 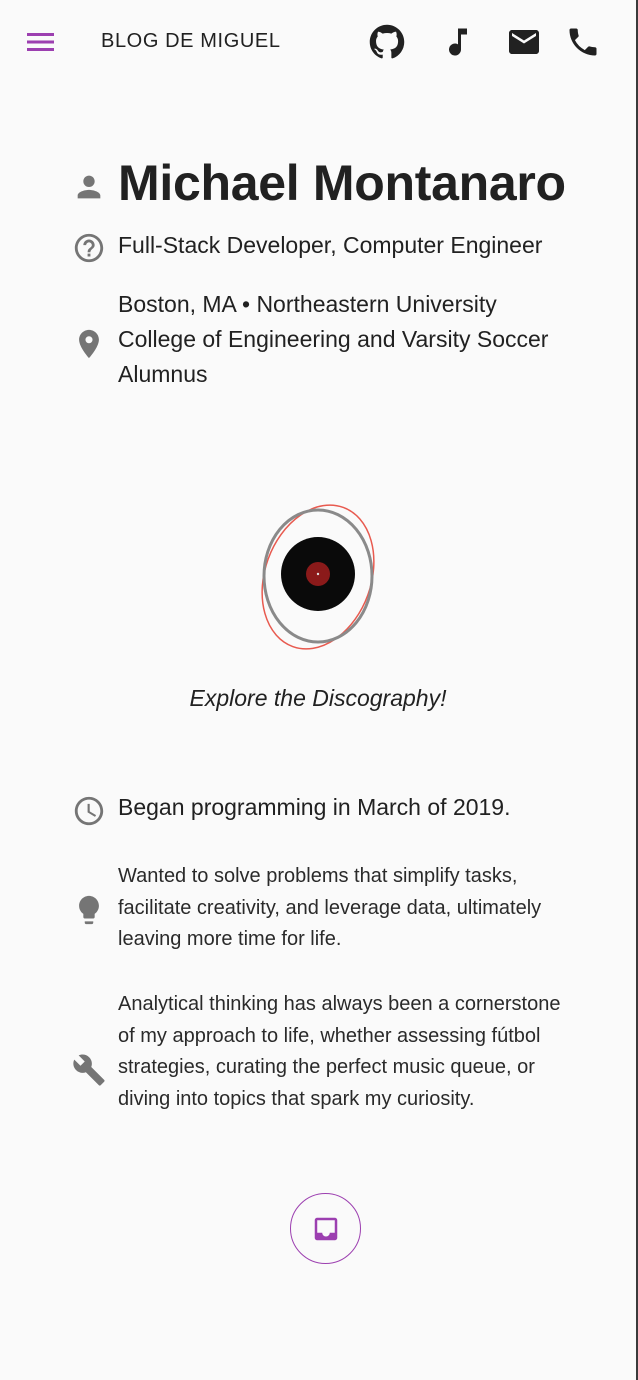 I want to click on github-icon, so click(x=387, y=41).